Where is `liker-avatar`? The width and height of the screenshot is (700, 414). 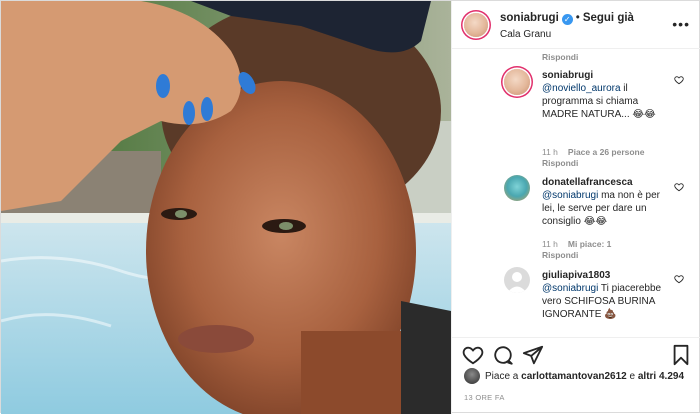
liker-avatar is located at coordinates (472, 376).